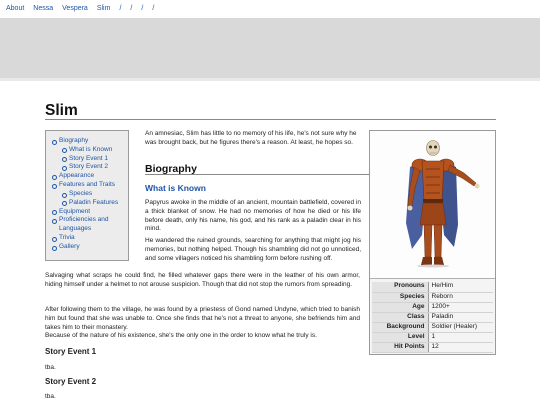 The image size is (540, 405). Describe the element at coordinates (460, 317) in the screenshot. I see `stat-value: Paladin` at that location.